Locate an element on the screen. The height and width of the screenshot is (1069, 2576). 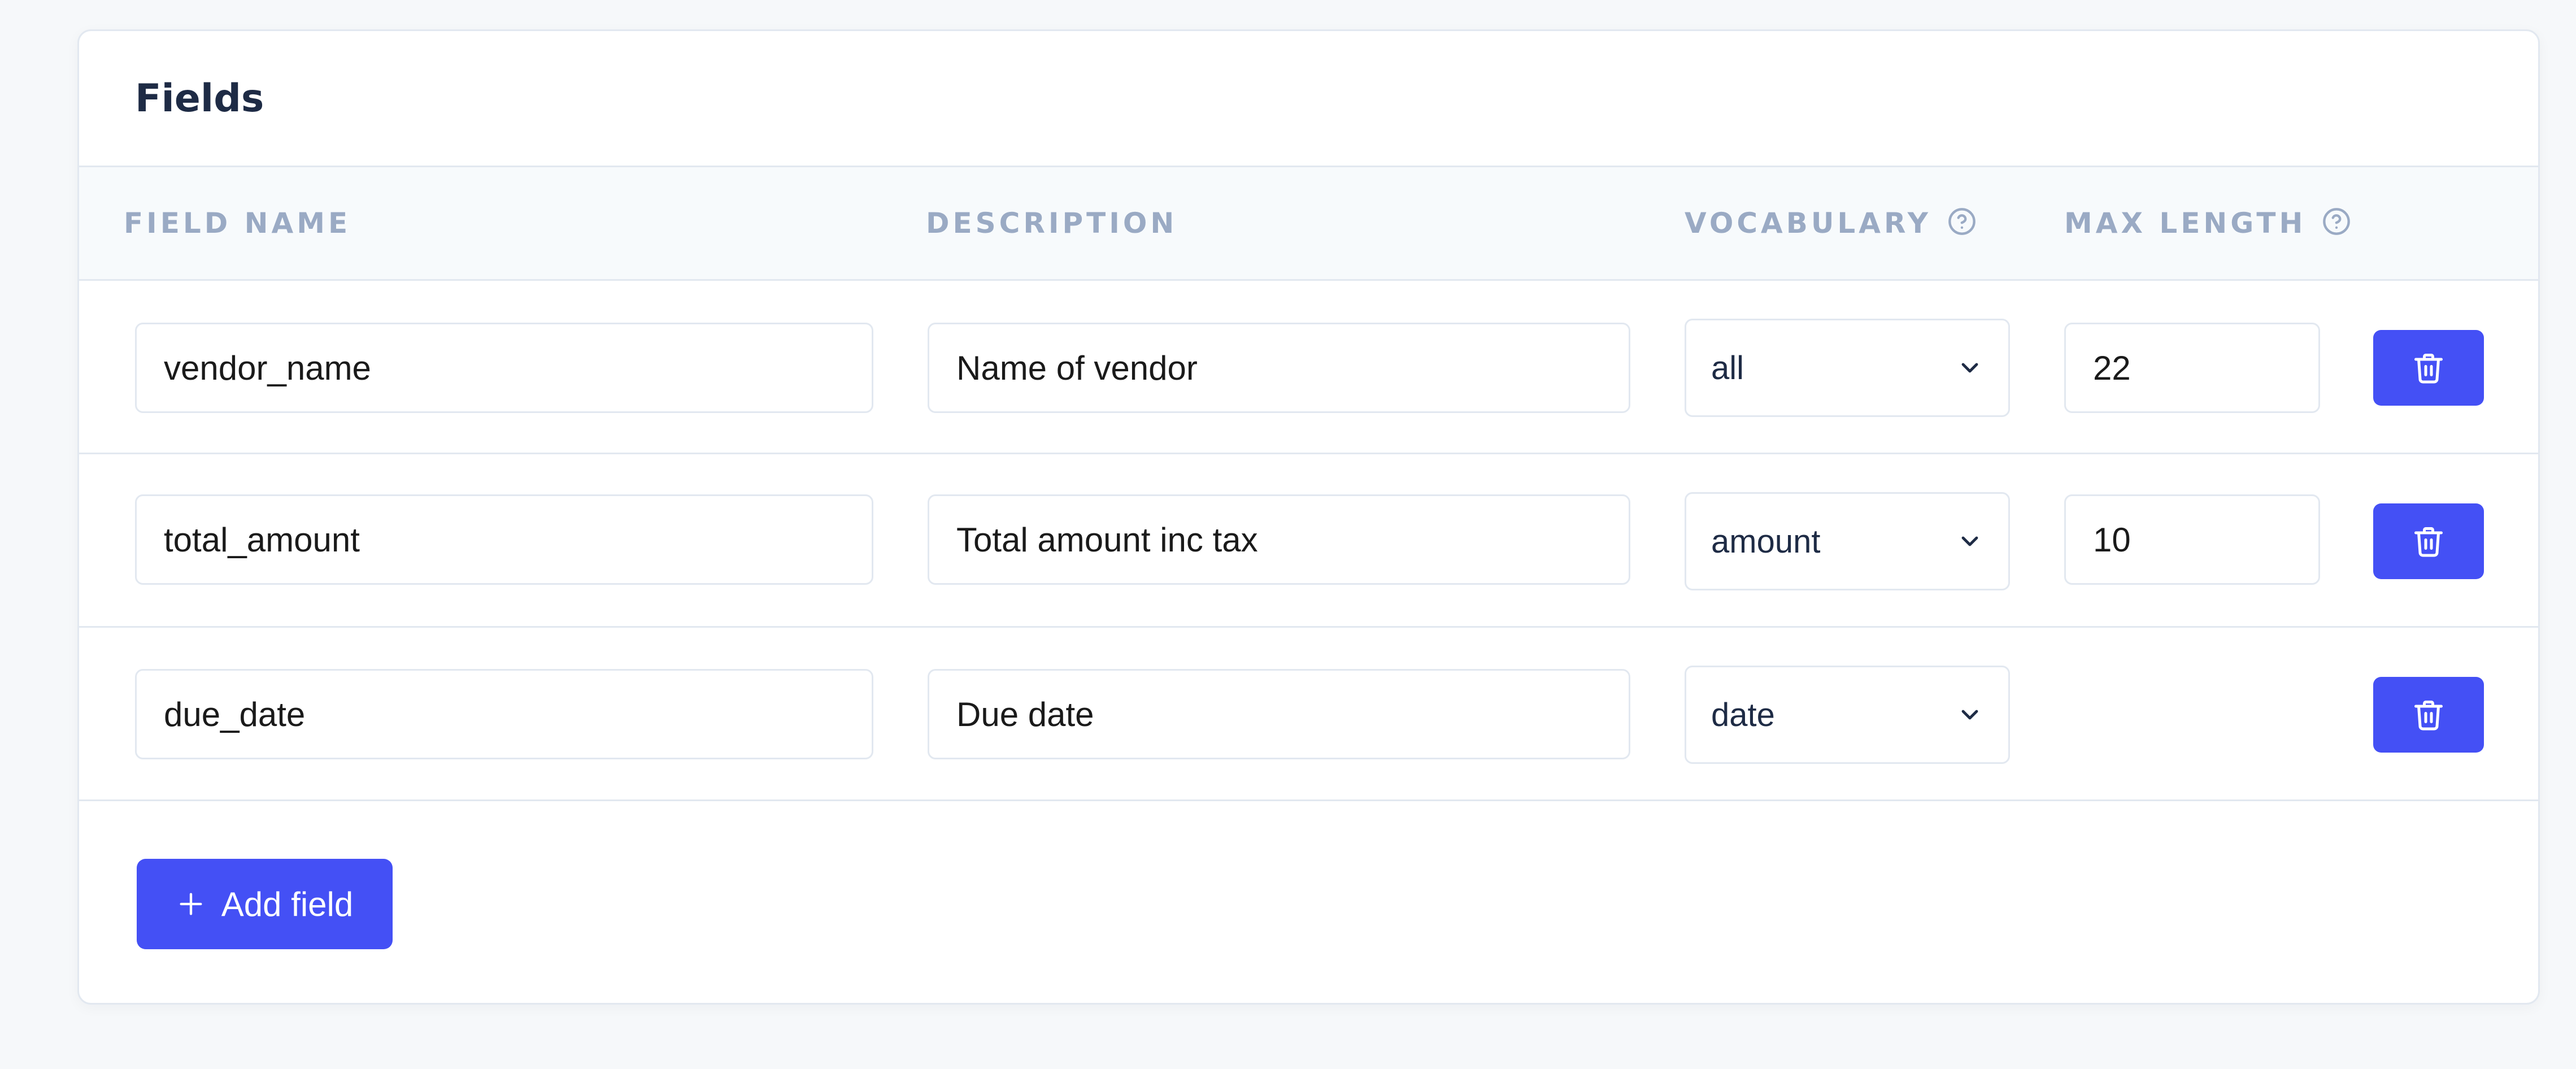
column-header-description: DESCRIPTION is located at coordinates (1051, 223).